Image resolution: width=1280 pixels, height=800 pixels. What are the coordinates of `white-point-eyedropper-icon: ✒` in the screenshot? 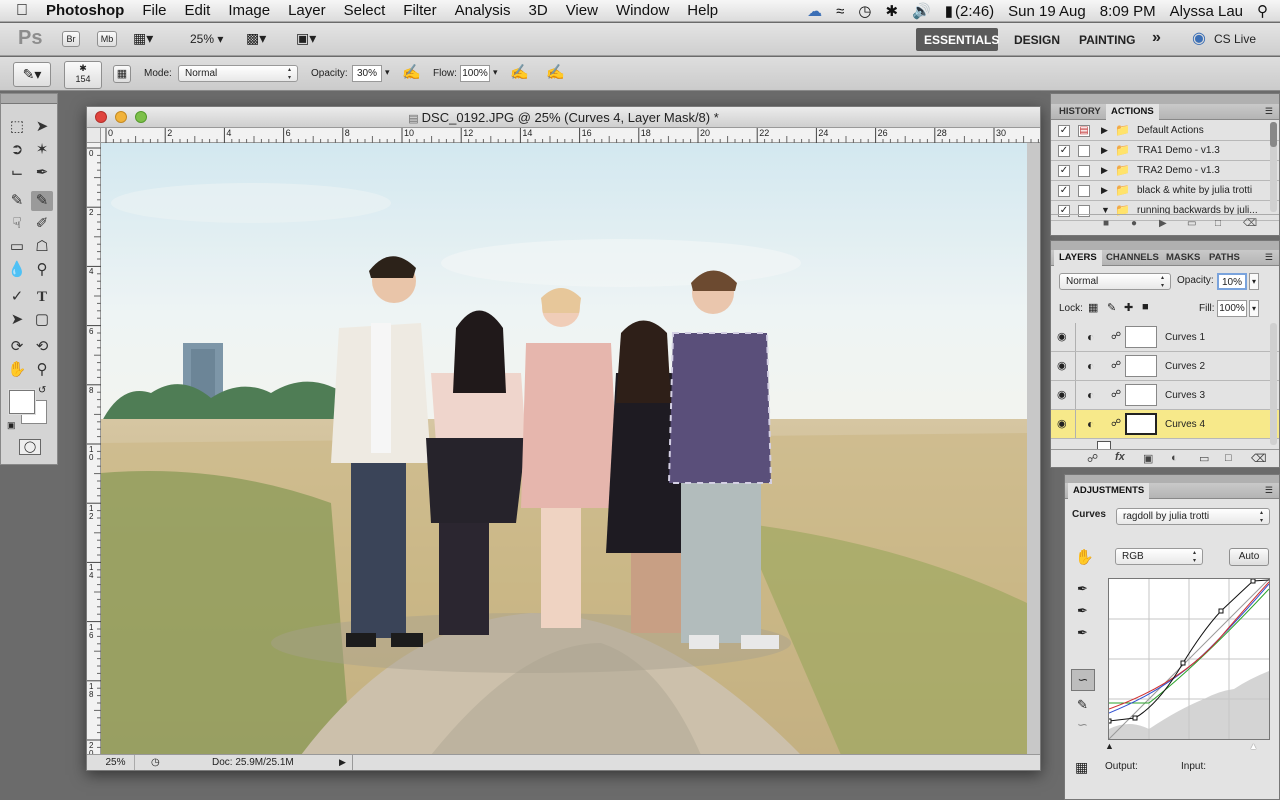 It's located at (1082, 633).